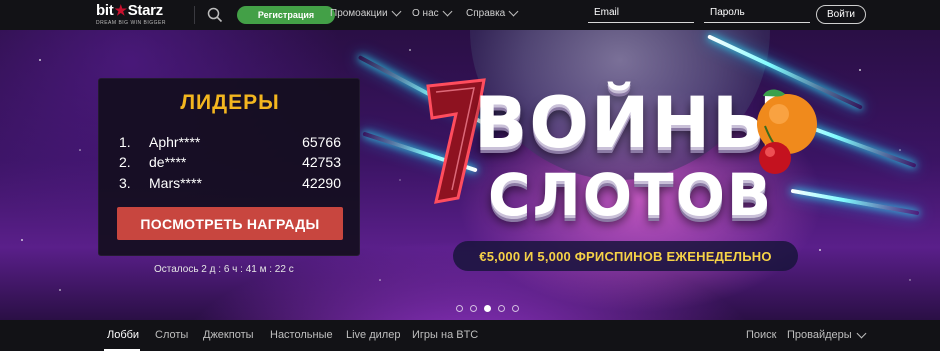 The height and width of the screenshot is (351, 940). What do you see at coordinates (230, 164) in the screenshot?
I see `leader-row: 2. de**** 42753` at bounding box center [230, 164].